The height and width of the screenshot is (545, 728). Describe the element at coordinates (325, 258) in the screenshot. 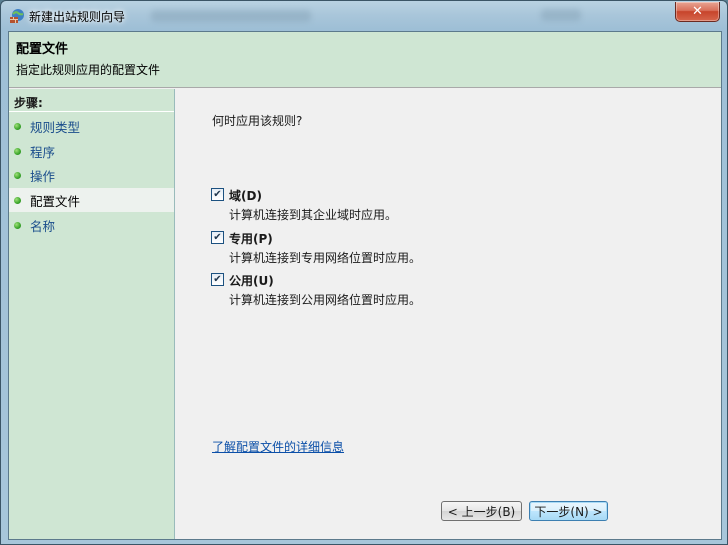

I see `option-description: 计算机连接到专用网络位置时应用。` at that location.